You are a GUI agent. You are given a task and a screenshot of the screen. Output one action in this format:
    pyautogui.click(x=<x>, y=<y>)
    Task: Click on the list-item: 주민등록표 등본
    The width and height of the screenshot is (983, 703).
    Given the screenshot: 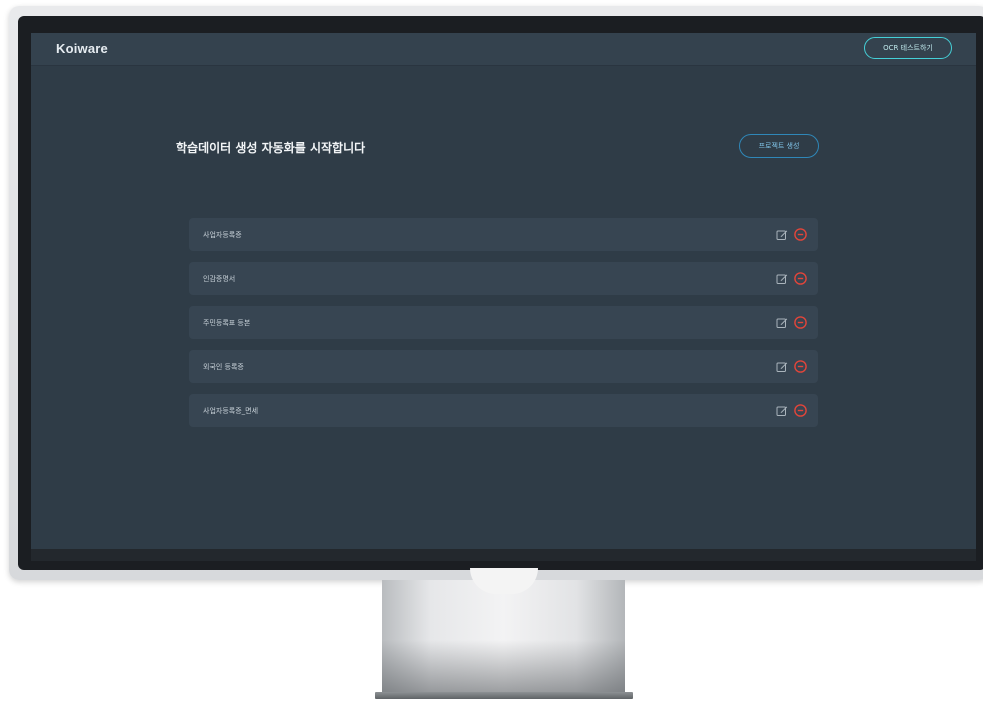 What is the action you would take?
    pyautogui.click(x=503, y=322)
    